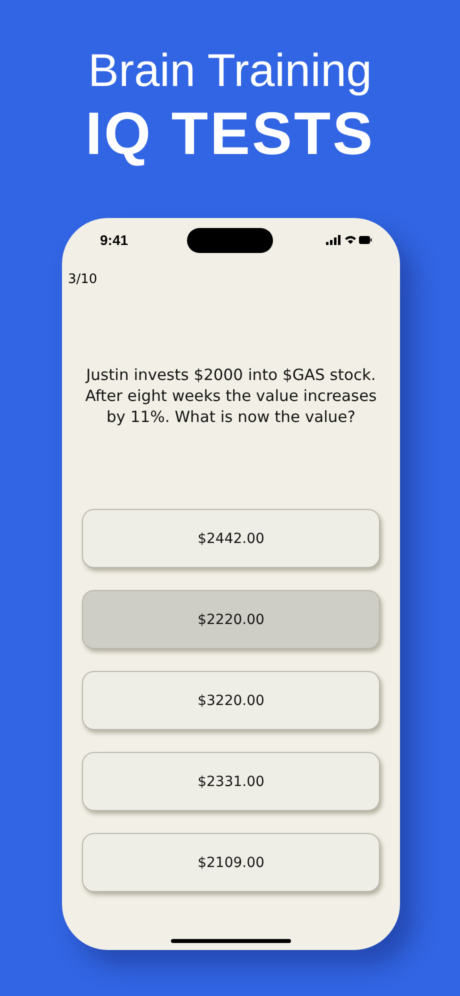 This screenshot has height=996, width=460. Describe the element at coordinates (82, 279) in the screenshot. I see `progress-counter: 3/10` at that location.